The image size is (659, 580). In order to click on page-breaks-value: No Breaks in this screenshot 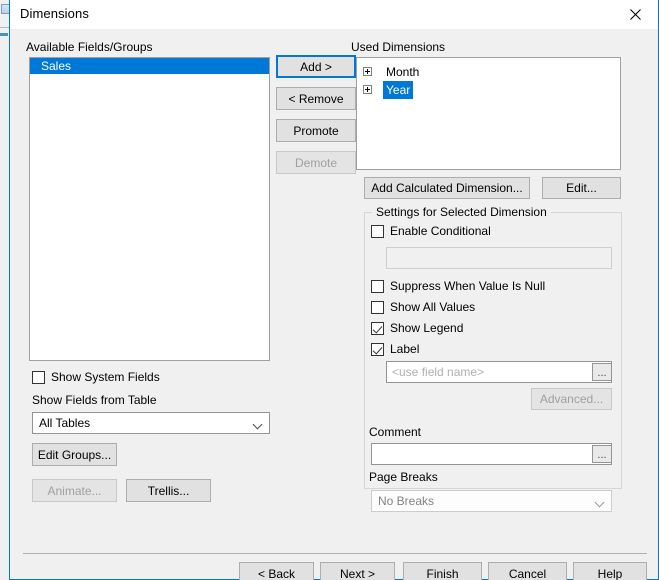, I will do `click(406, 501)`.